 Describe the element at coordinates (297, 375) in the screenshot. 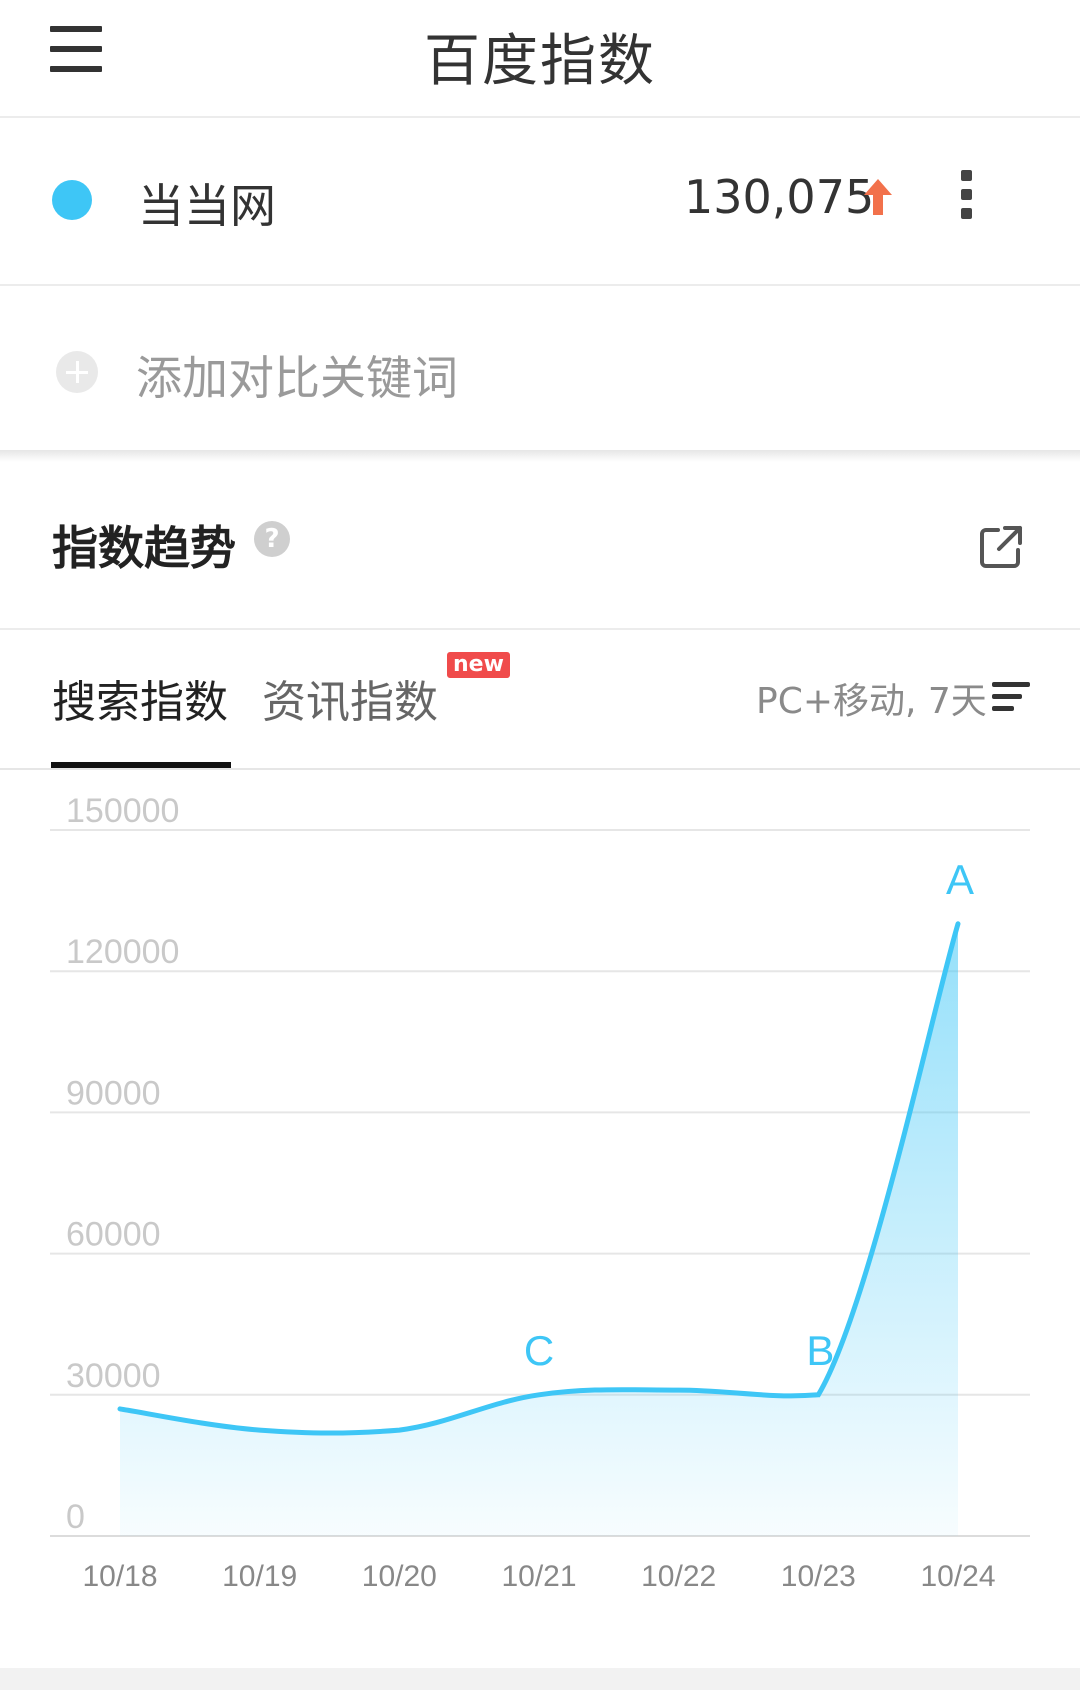

I see `add-compare-keyword-label: 添加对比关键词` at that location.